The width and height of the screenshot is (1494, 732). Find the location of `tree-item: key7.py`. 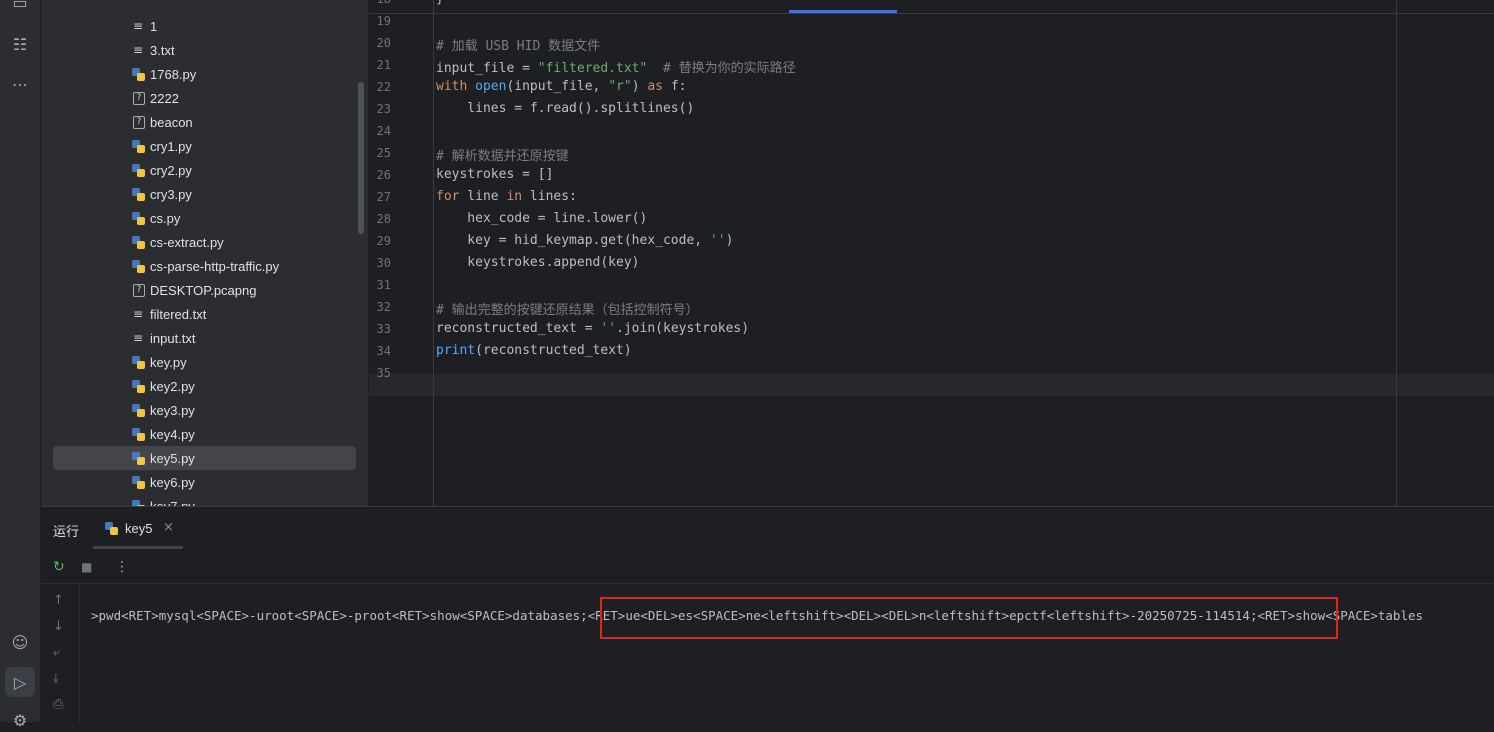

tree-item: key7.py is located at coordinates (204, 500).